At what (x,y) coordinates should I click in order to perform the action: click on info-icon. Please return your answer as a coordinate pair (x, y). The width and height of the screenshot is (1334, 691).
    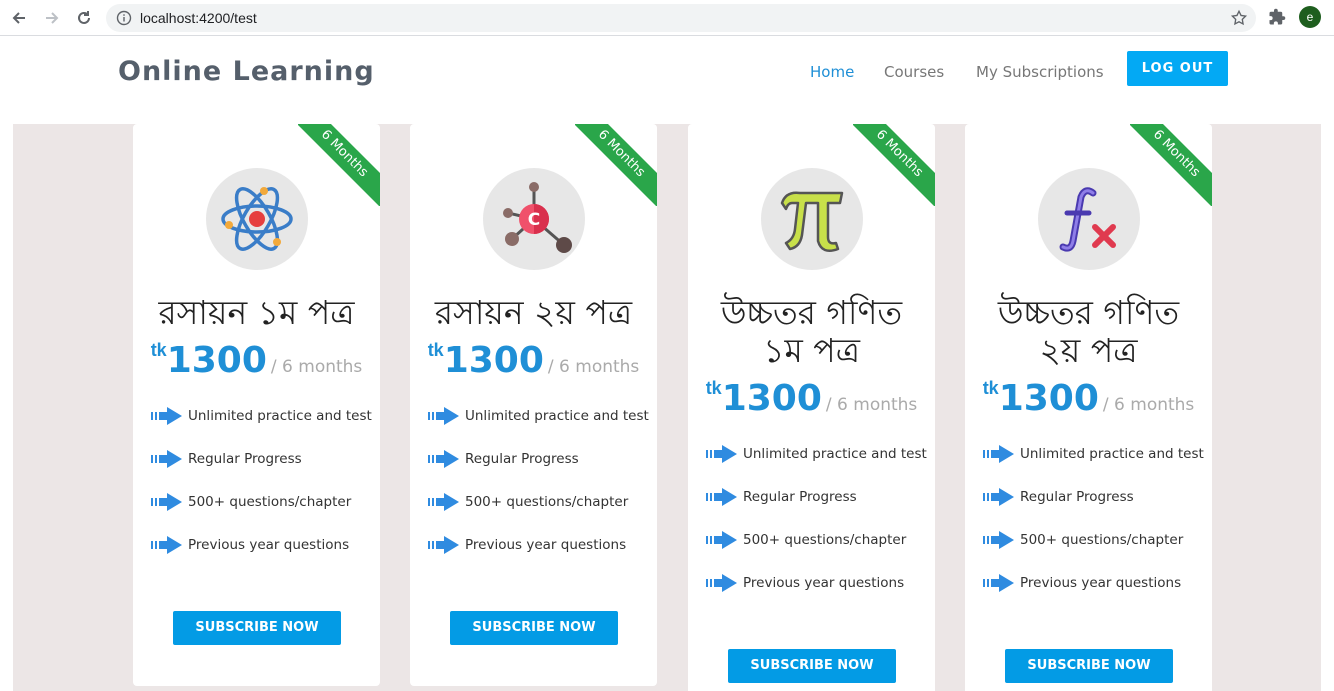
    Looking at the image, I should click on (124, 20).